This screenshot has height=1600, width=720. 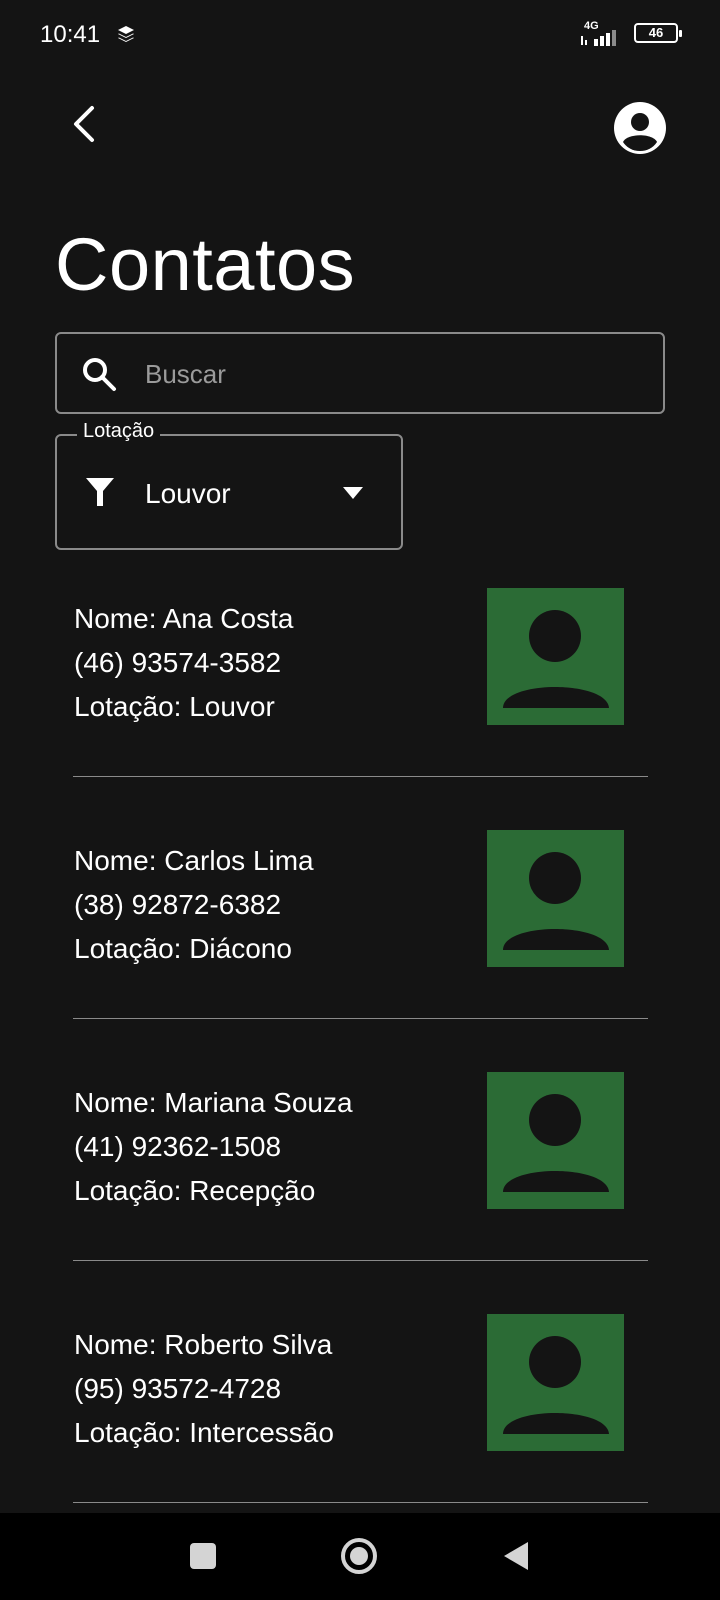 I want to click on funnel-icon, so click(x=100, y=492).